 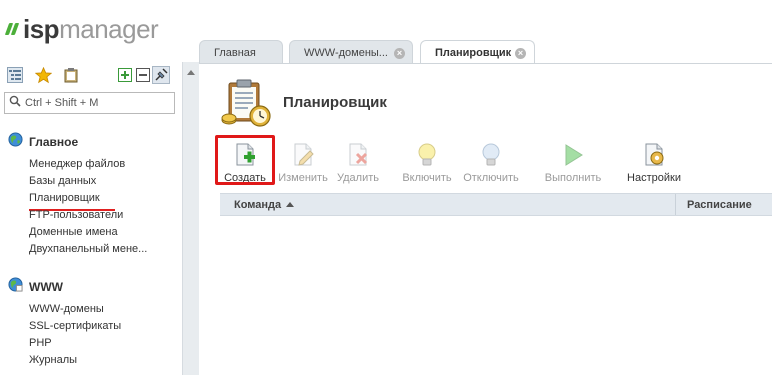 What do you see at coordinates (109, 28) in the screenshot?
I see `logo-text-light: manager` at bounding box center [109, 28].